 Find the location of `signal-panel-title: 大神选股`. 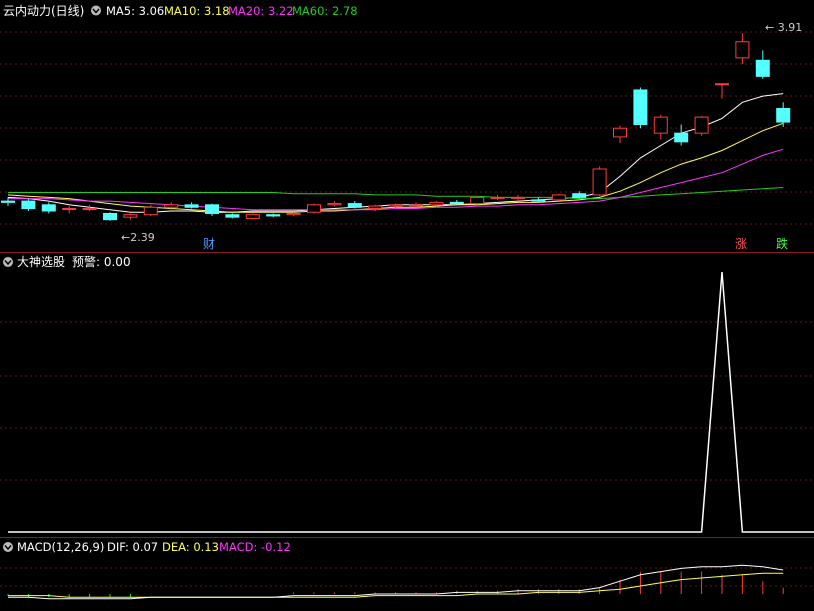

signal-panel-title: 大神选股 is located at coordinates (41, 262).